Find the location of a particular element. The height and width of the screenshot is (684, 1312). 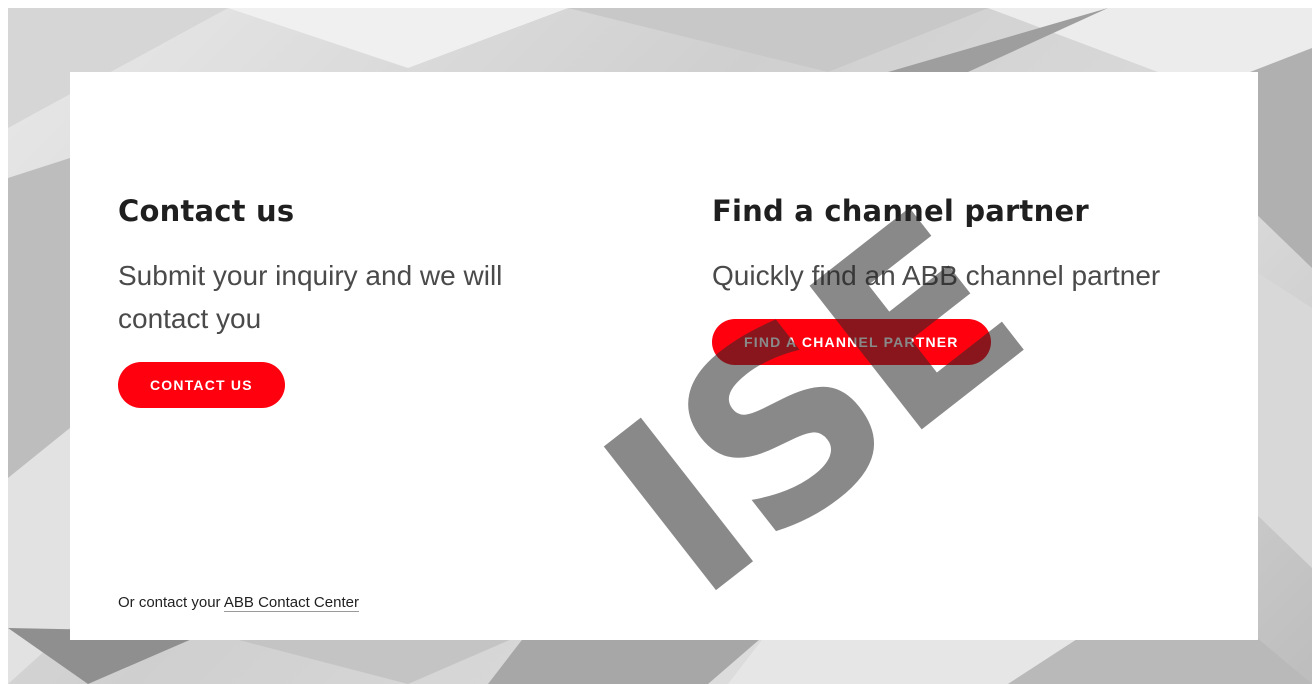

contact-center-line: Or contact your ABB Contact Center is located at coordinates (238, 603).